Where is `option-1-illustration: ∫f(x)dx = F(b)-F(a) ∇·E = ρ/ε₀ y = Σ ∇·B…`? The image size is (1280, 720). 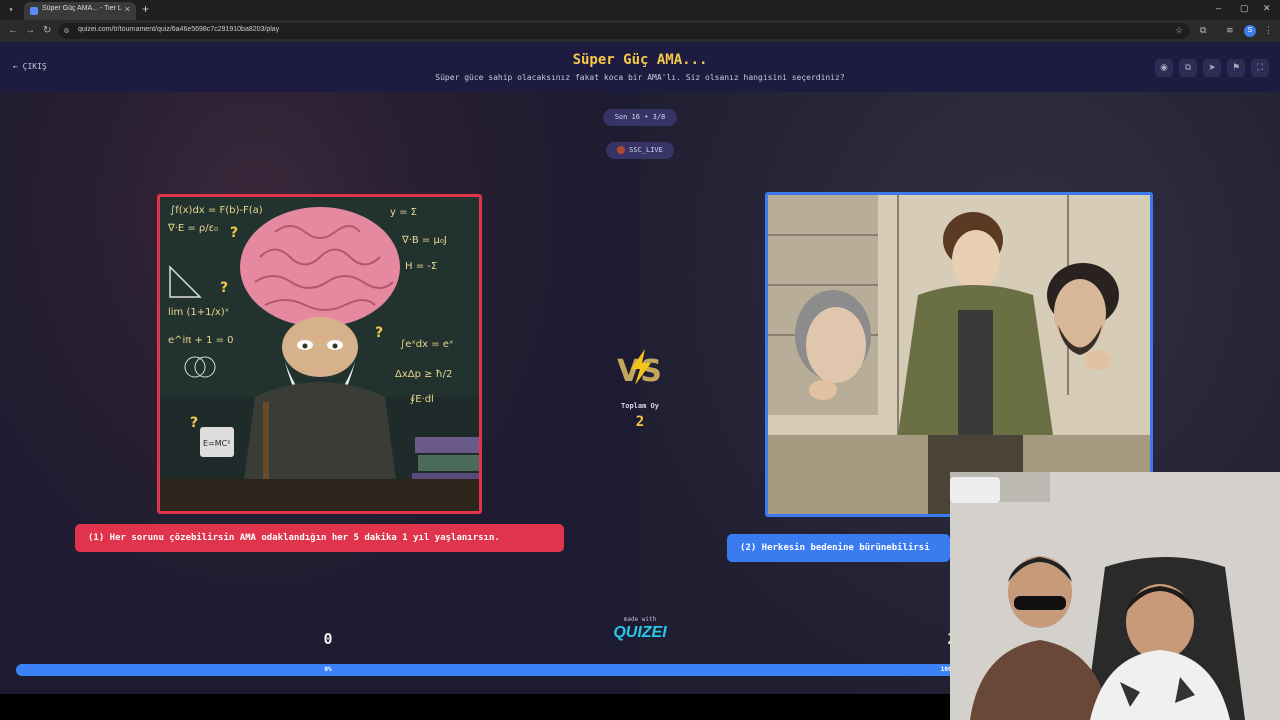 option-1-illustration: ∫f(x)dx = F(b)-F(a) ∇·E = ρ/ε₀ y = Σ ∇·B… is located at coordinates (319, 354).